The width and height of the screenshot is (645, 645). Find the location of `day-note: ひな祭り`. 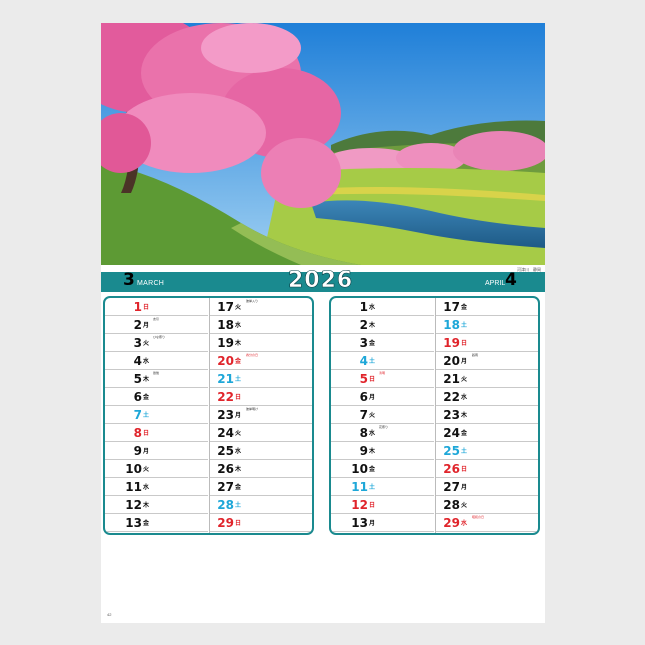

day-note: ひな祭り is located at coordinates (159, 337).